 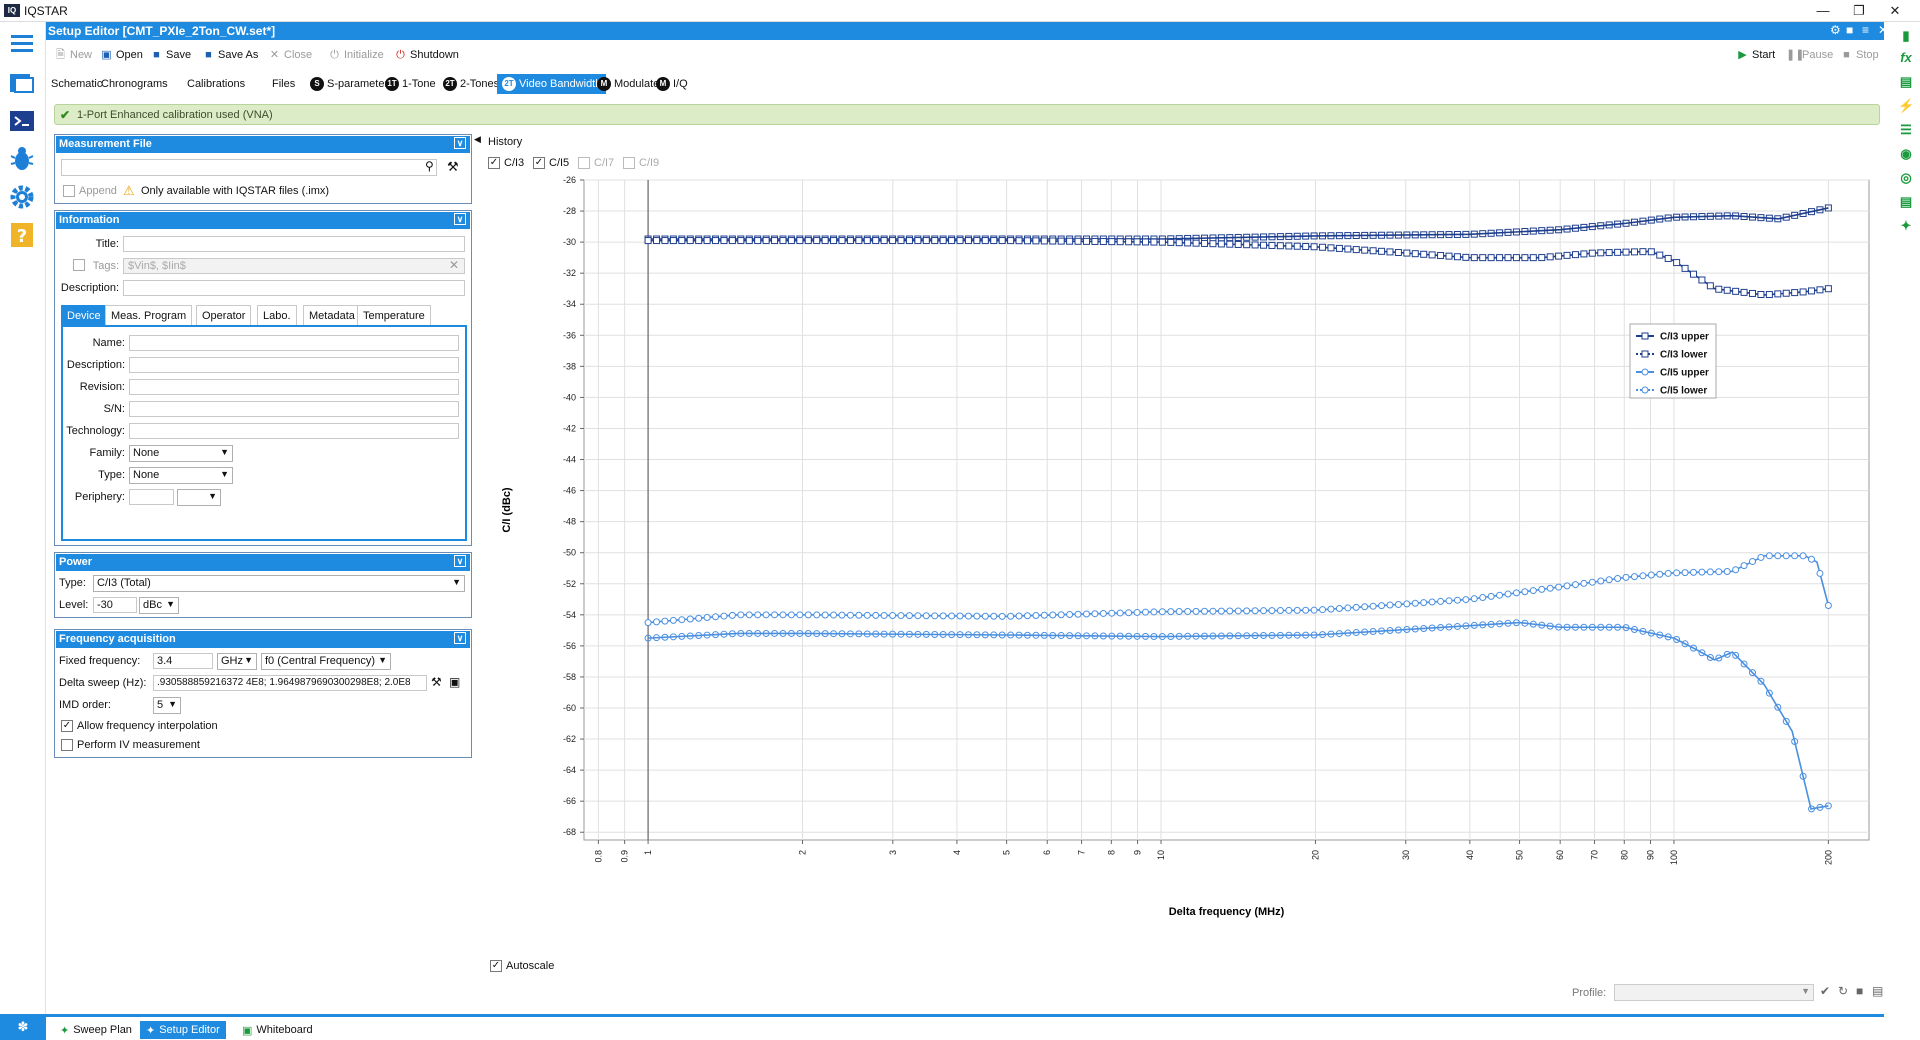 I want to click on subtab-operator: Operator, so click(x=224, y=315).